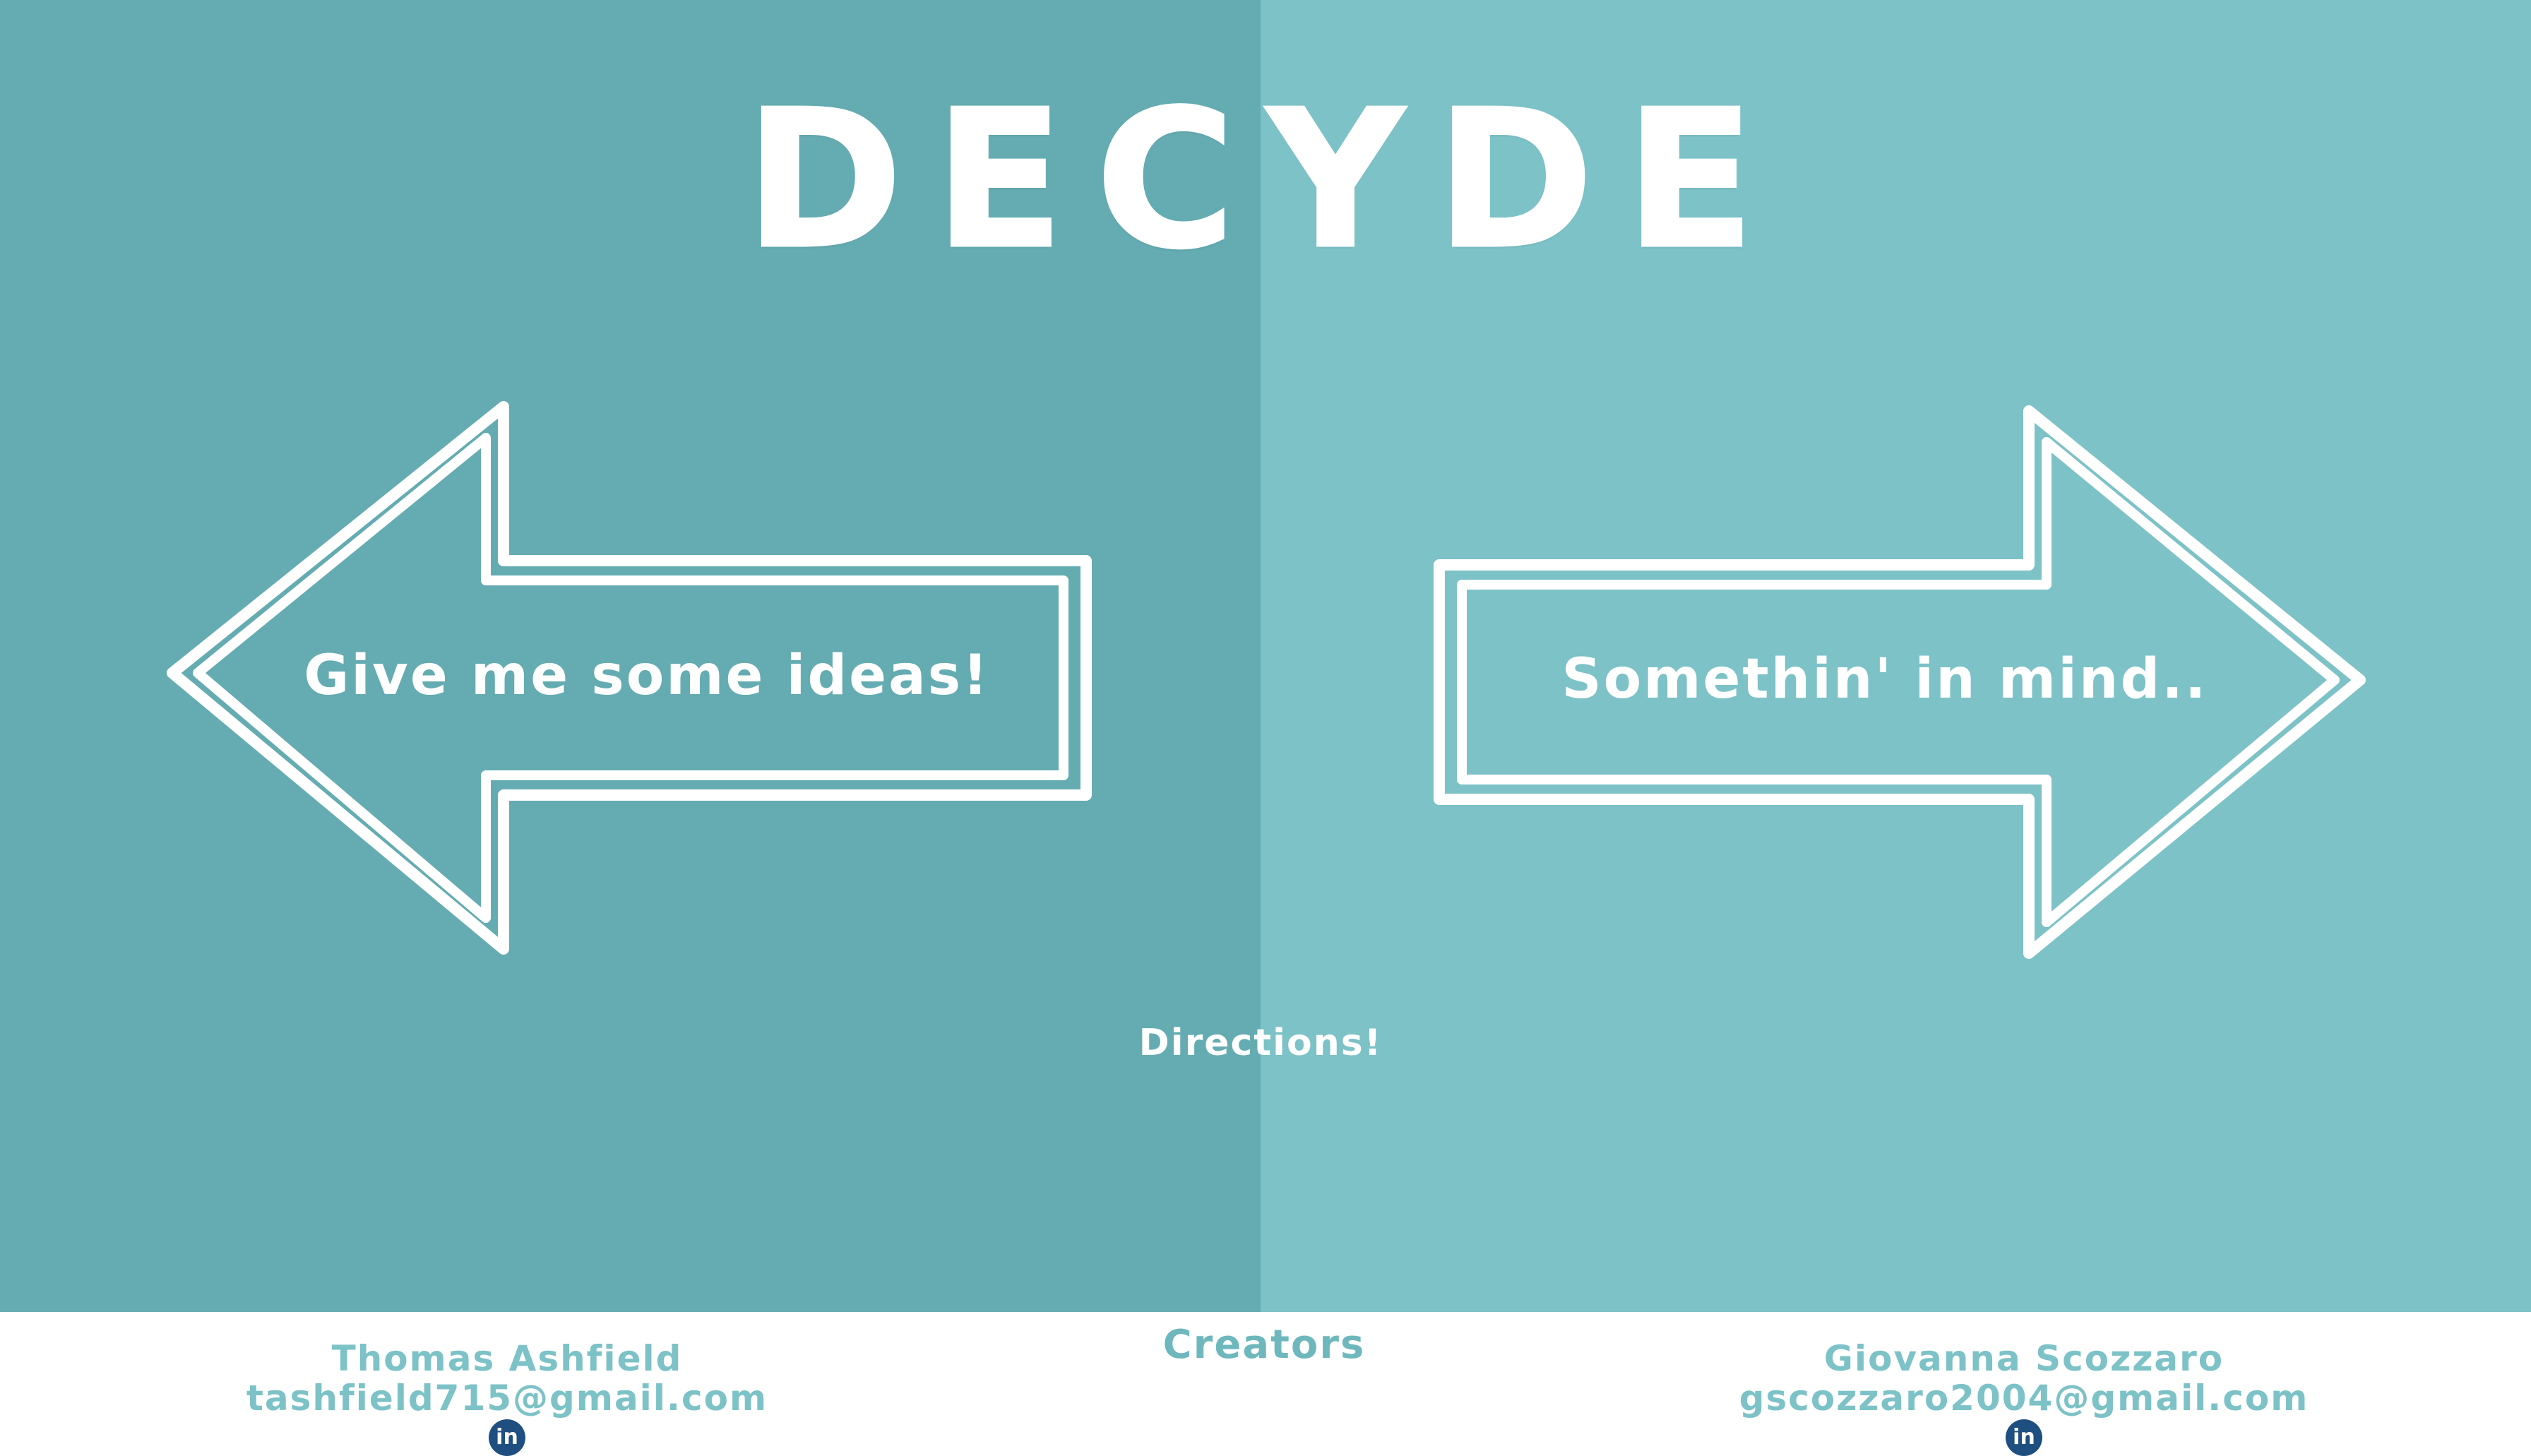 This screenshot has height=1456, width=2531. What do you see at coordinates (507, 1358) in the screenshot?
I see `creator-name: Thomas Ashfield` at bounding box center [507, 1358].